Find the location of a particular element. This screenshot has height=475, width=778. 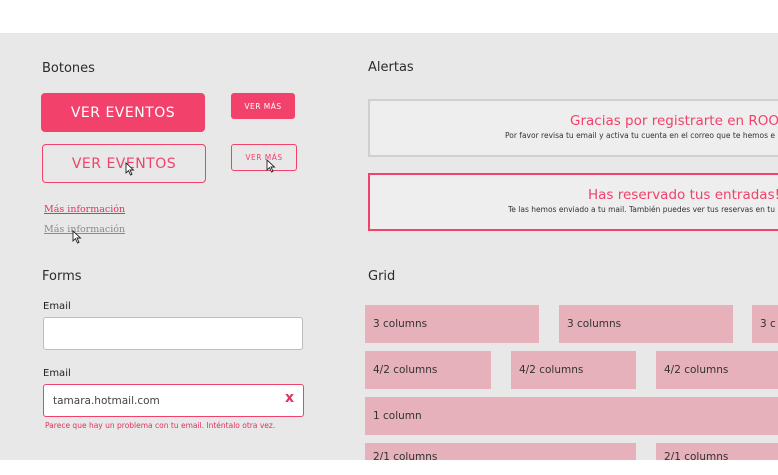

mas-informacion-link-hover: Más información is located at coordinates (84, 229).